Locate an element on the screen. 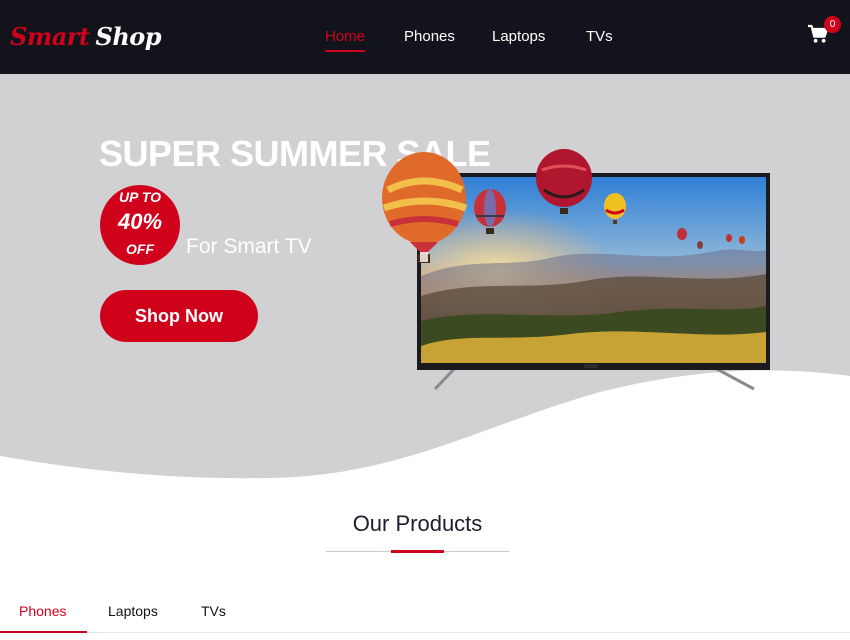  cart-count-badge: 0 is located at coordinates (832, 24).